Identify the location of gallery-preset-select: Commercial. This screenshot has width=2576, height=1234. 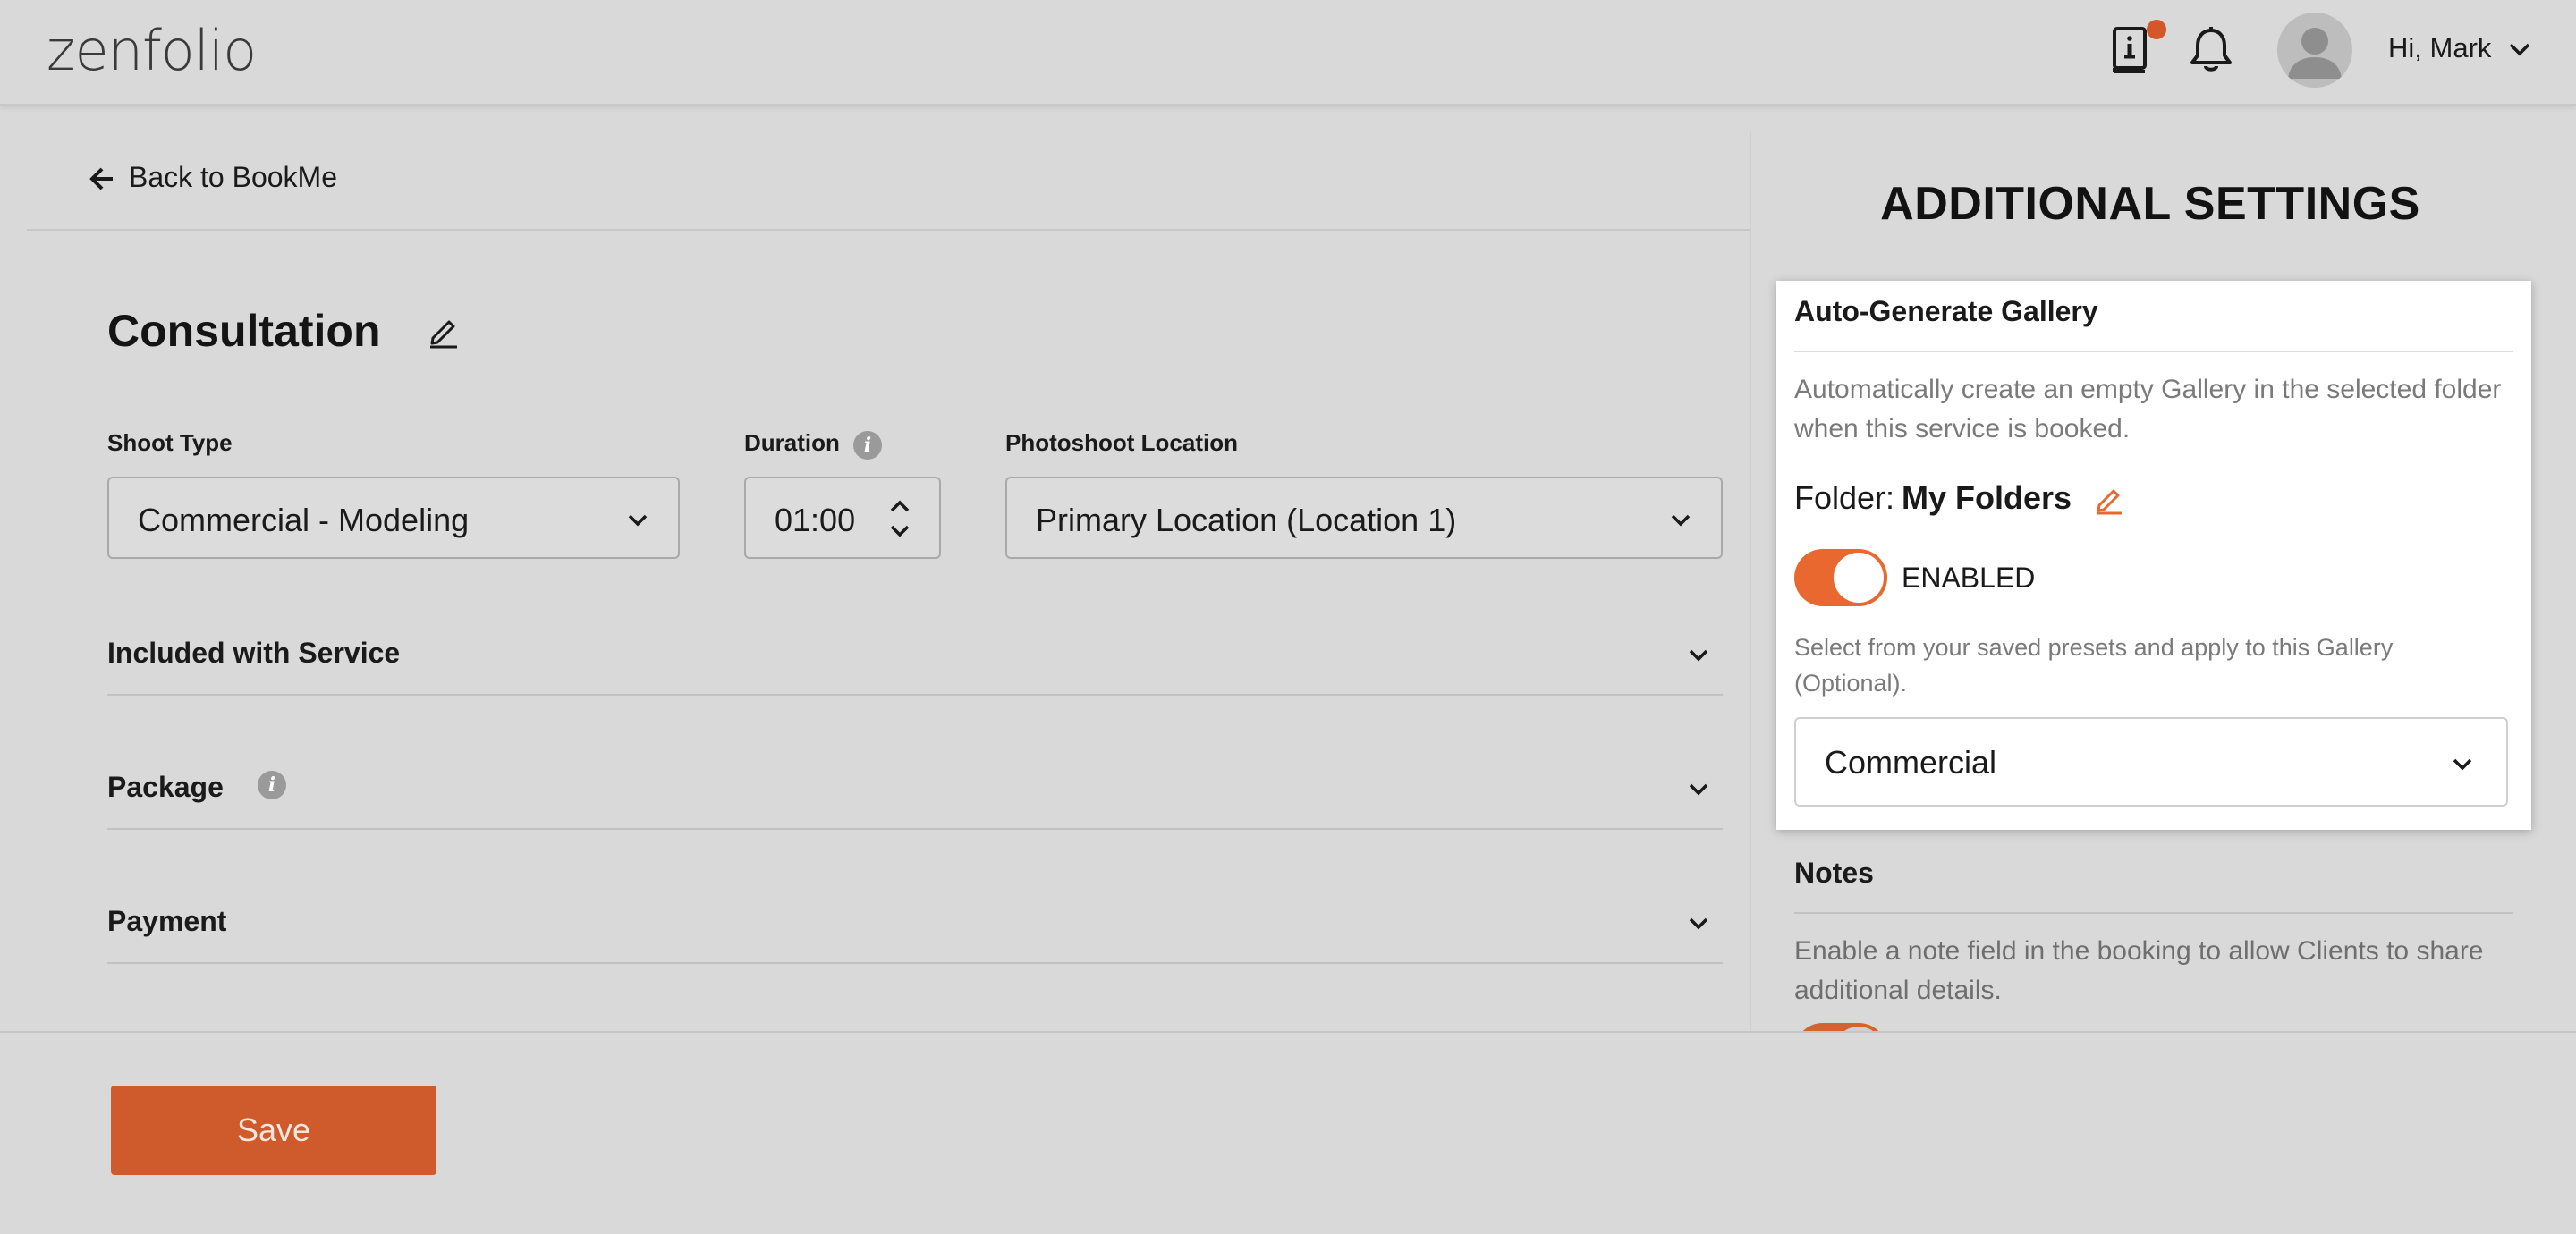
(2151, 762).